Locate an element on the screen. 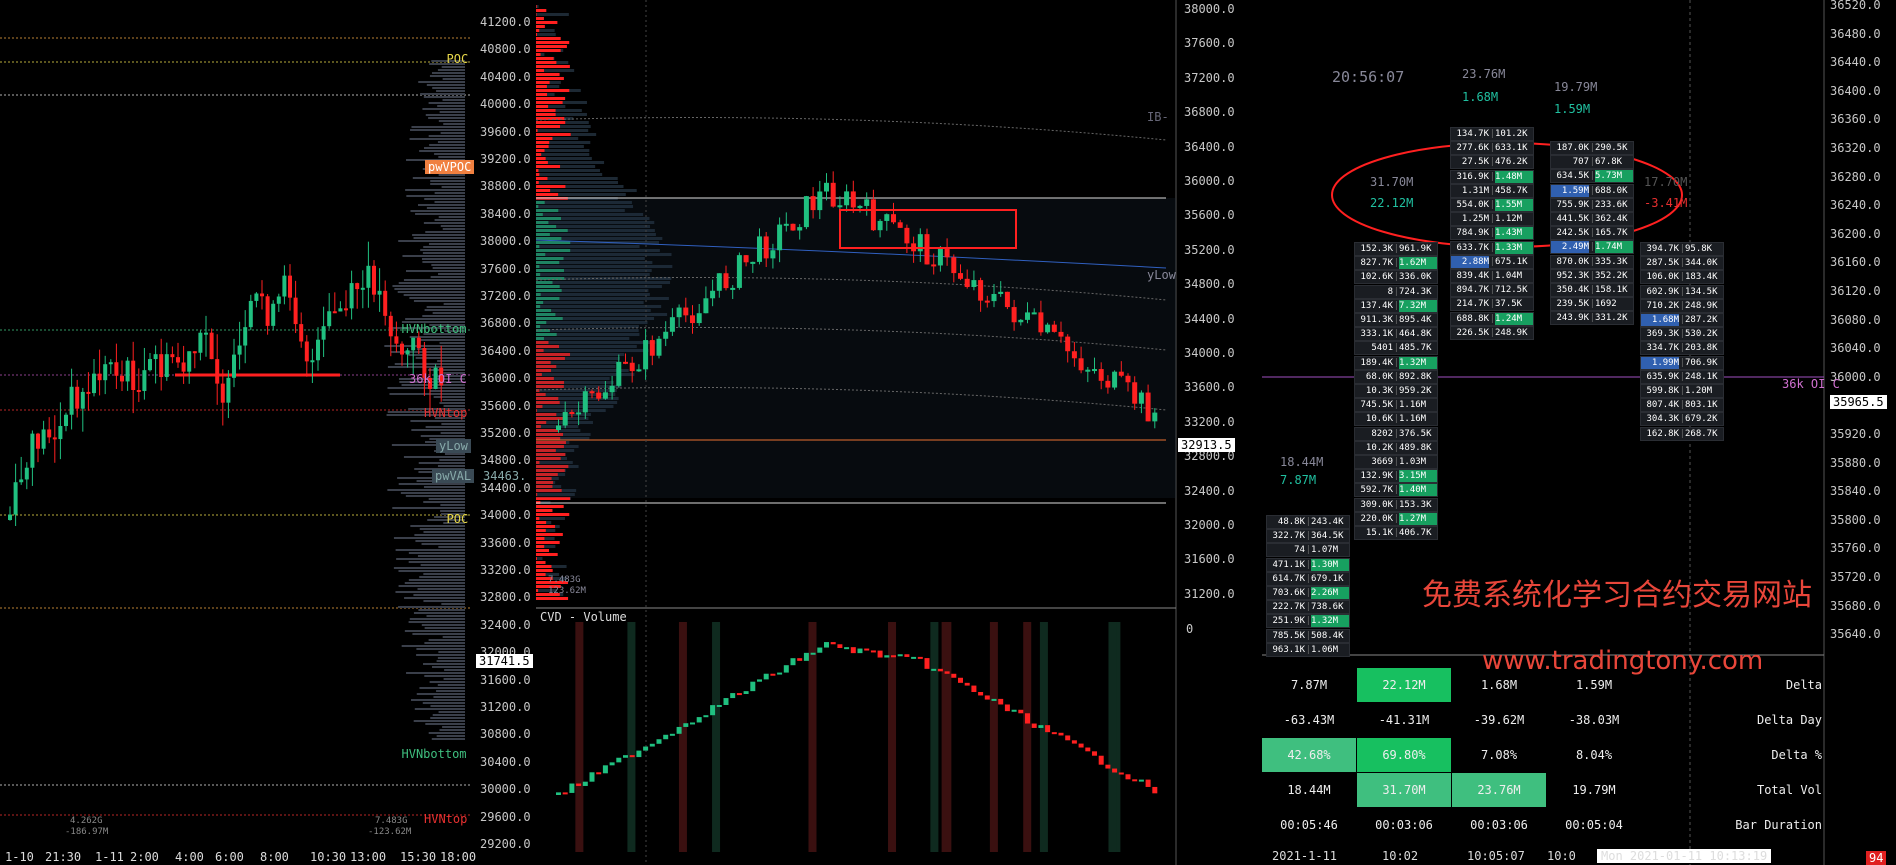  footprint-ask: 959.2K is located at coordinates (1415, 391).